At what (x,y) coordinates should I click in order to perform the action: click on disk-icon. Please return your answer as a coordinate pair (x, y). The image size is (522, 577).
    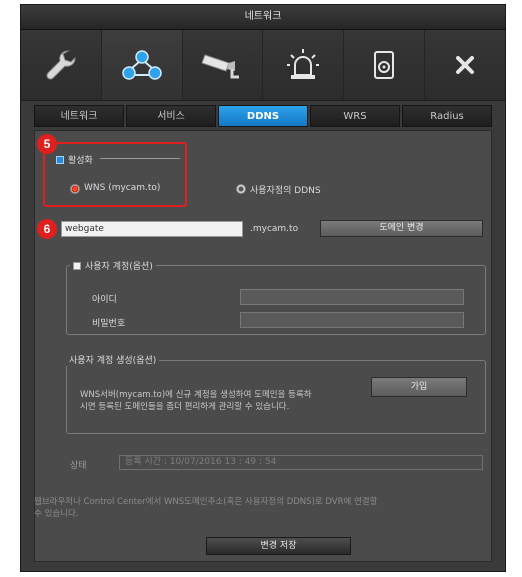
    Looking at the image, I should click on (384, 65).